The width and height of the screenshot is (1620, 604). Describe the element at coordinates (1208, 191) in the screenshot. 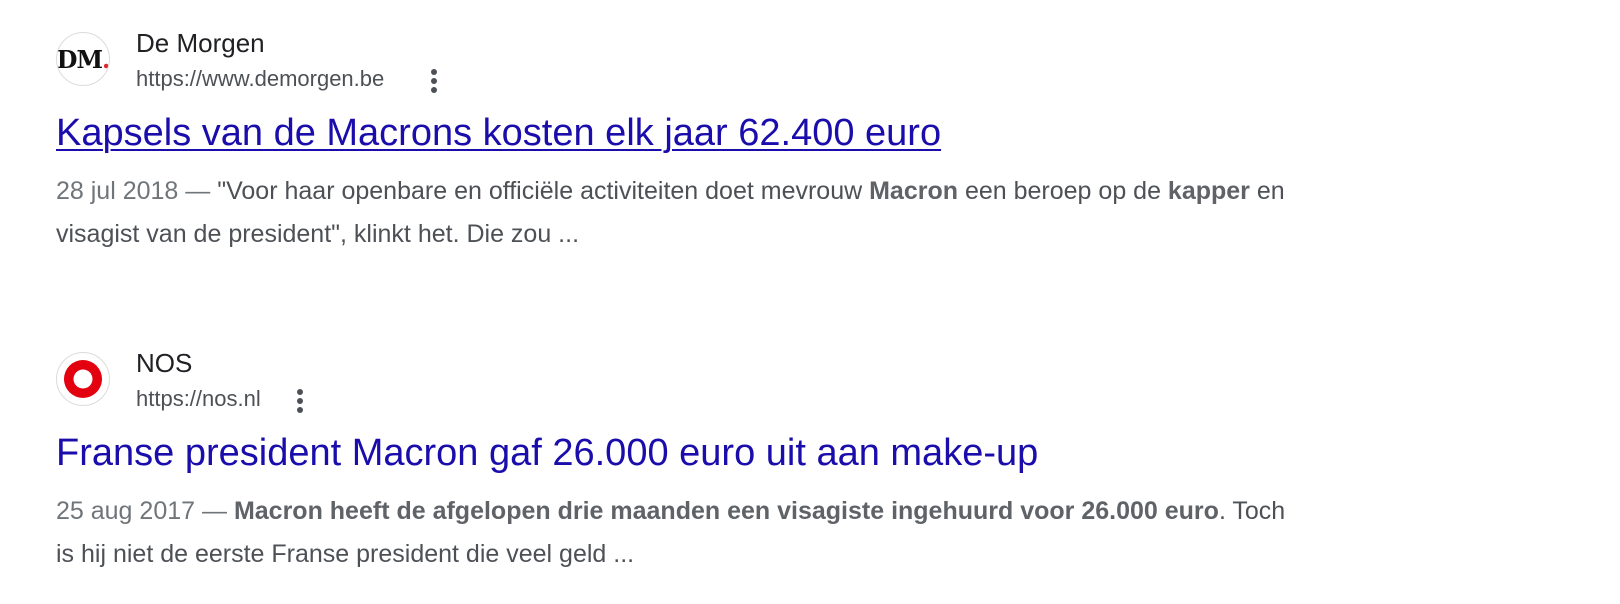

I see `snippet-highlight: kapper` at that location.